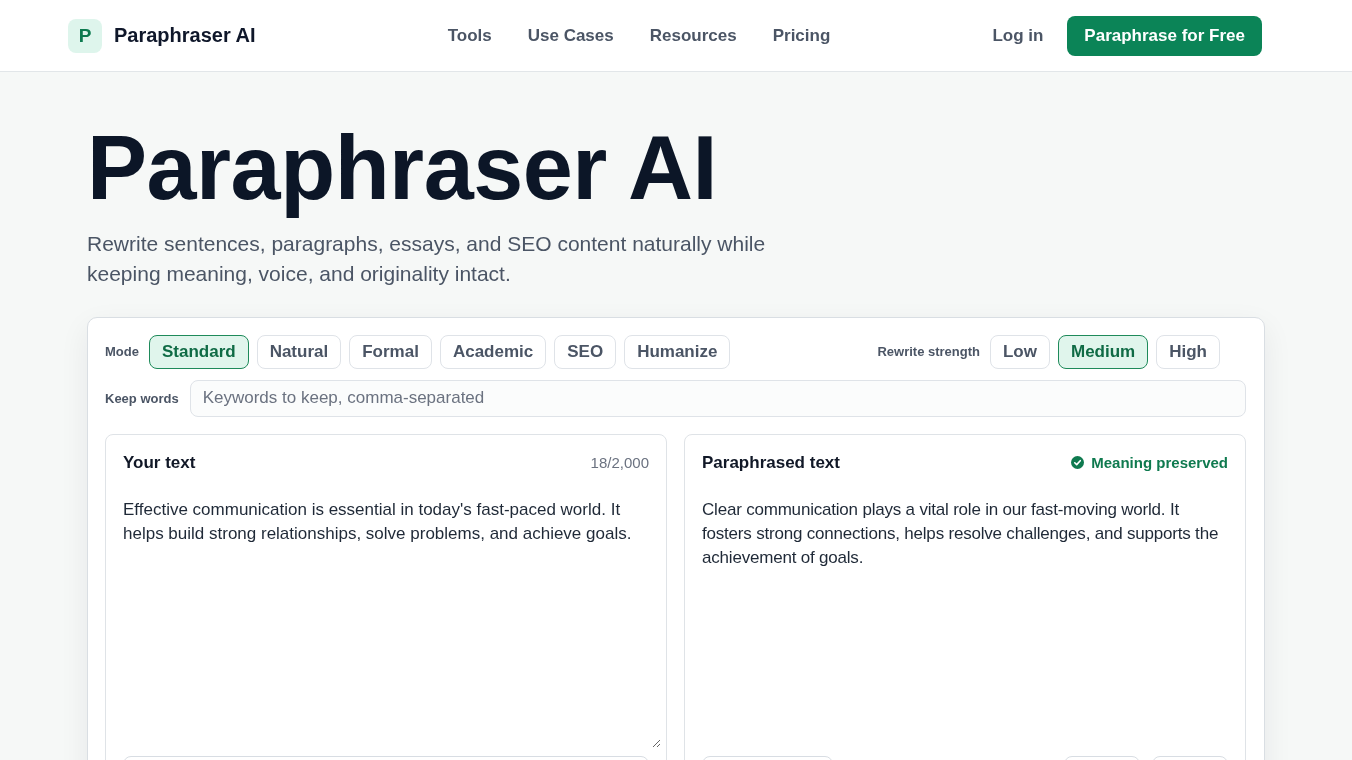  What do you see at coordinates (1018, 35) in the screenshot?
I see `login-link: Log in` at bounding box center [1018, 35].